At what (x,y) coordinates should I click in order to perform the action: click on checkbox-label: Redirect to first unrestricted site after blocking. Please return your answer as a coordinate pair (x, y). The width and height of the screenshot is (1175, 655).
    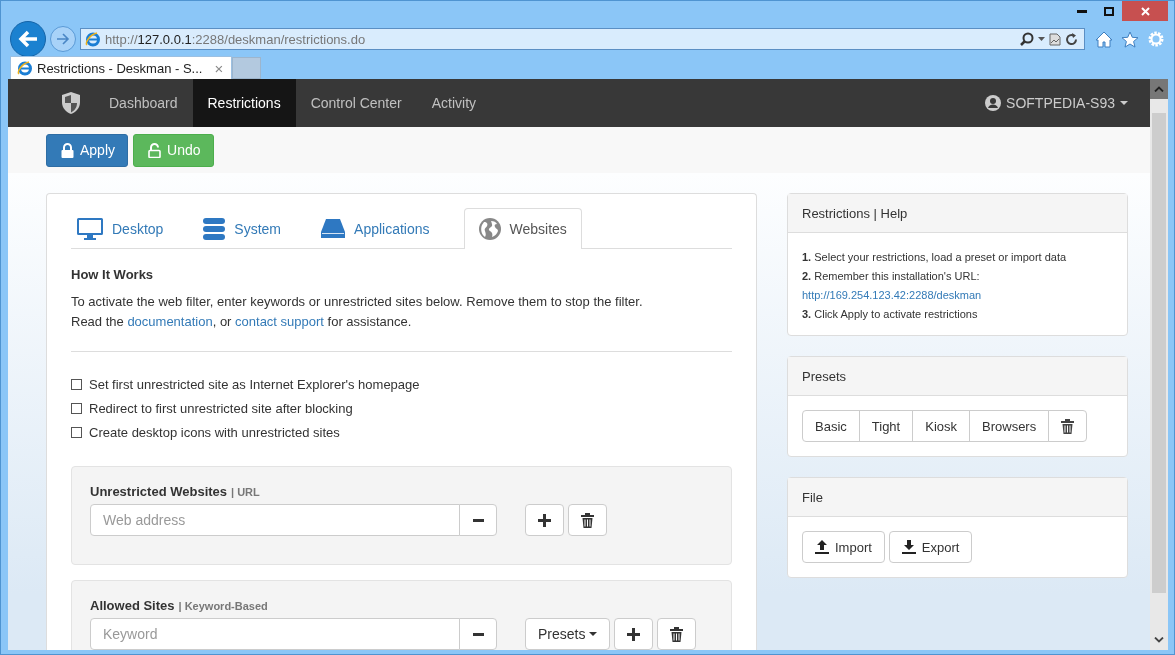
    Looking at the image, I should click on (221, 408).